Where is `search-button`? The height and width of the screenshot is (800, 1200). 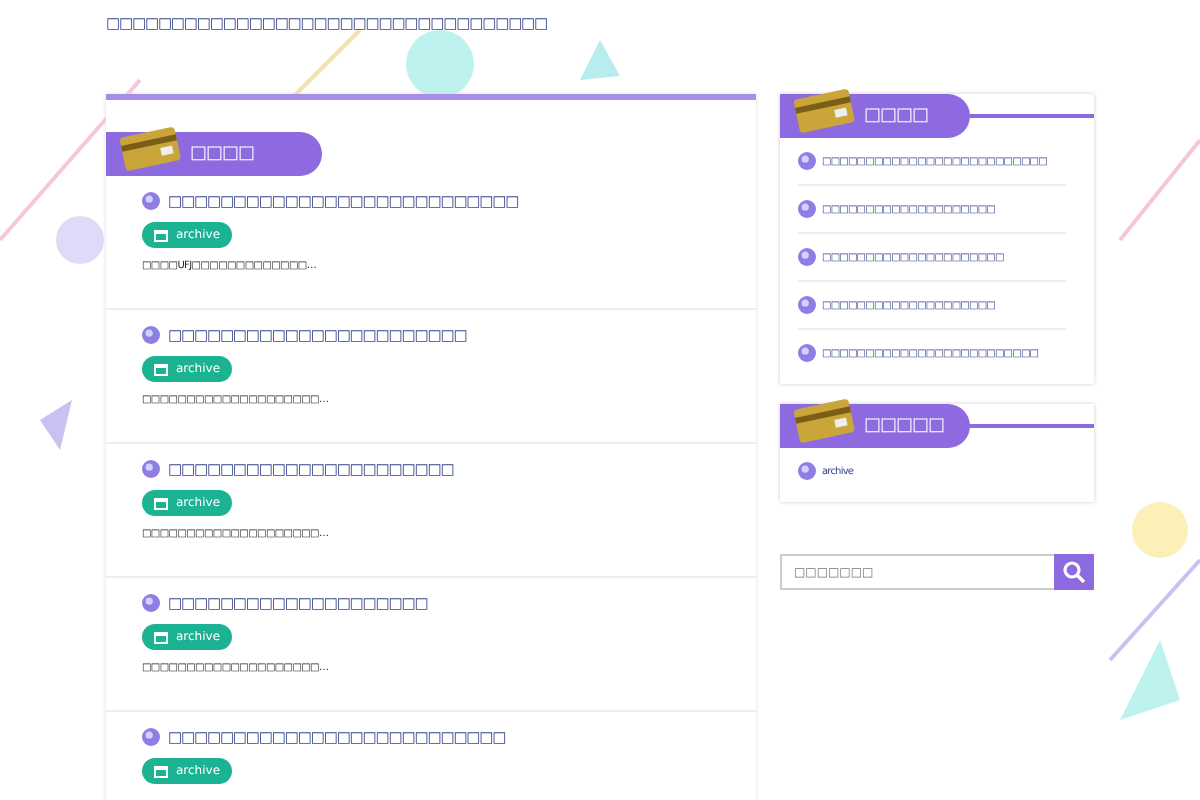 search-button is located at coordinates (1074, 572).